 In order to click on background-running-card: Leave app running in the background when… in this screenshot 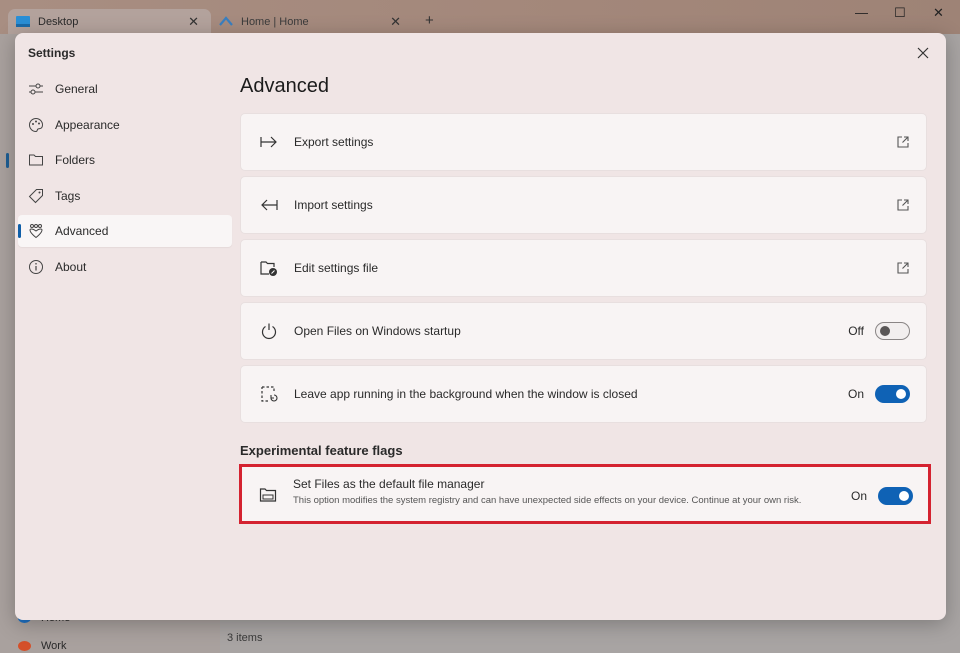, I will do `click(583, 394)`.